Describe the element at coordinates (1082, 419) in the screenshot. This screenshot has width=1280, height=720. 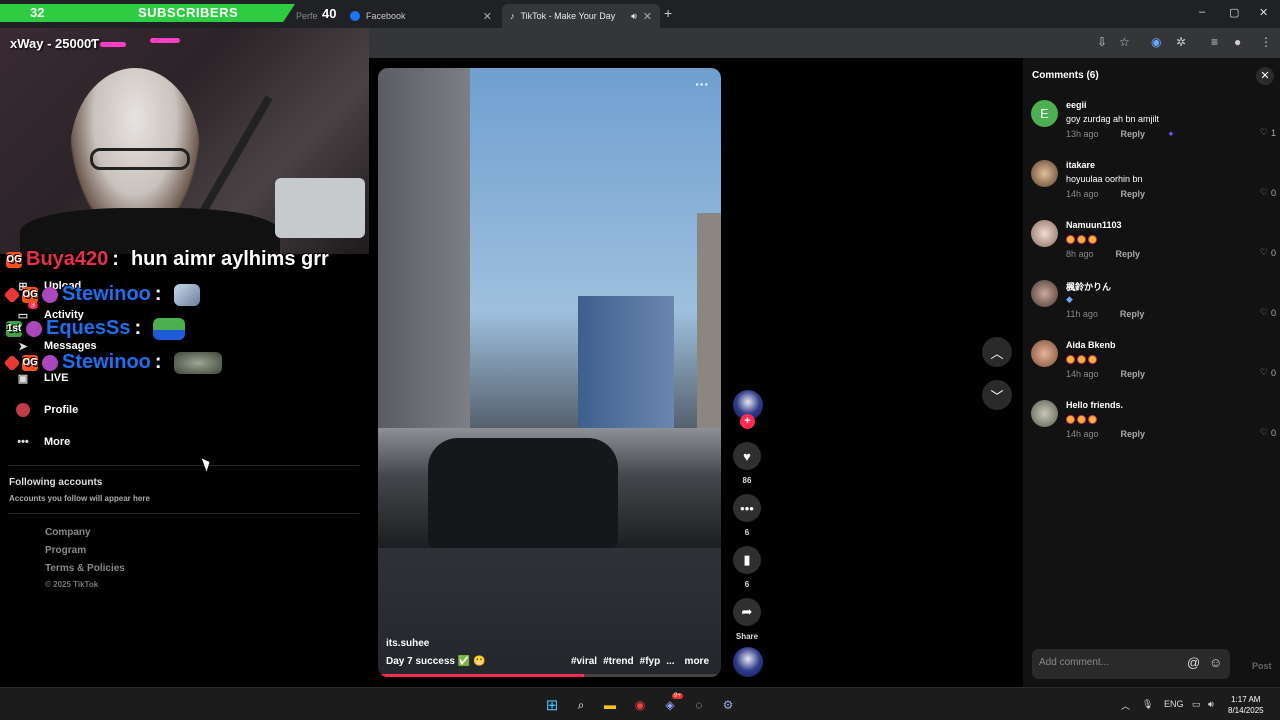
I see `comment-emojis` at that location.